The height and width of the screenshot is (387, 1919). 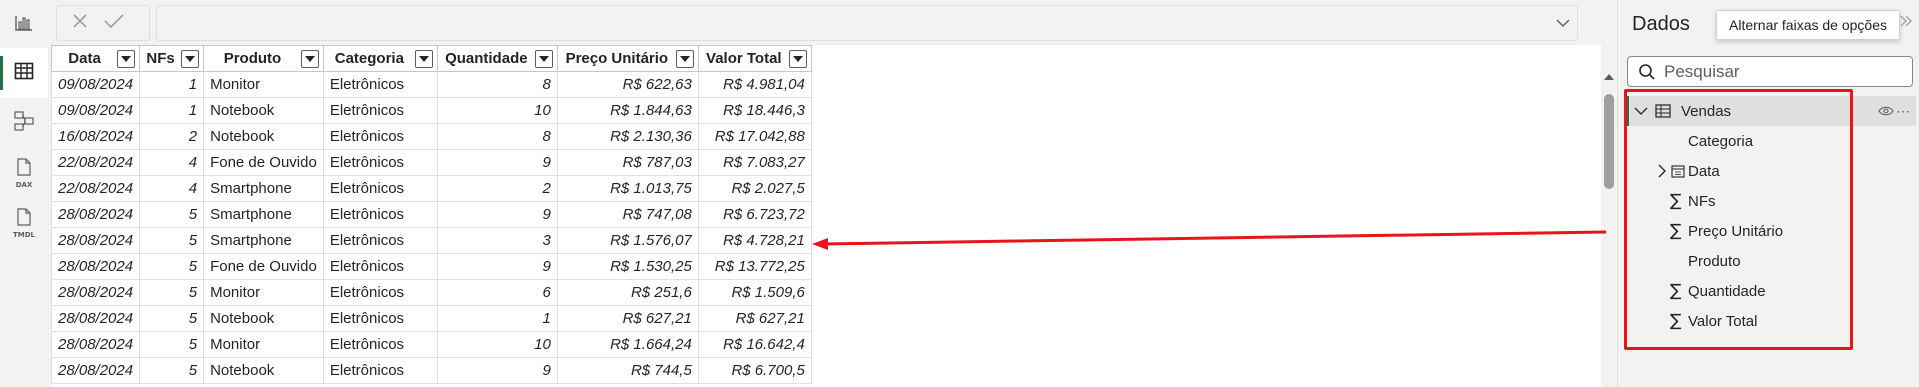 I want to click on field-item-produto: Produto, so click(x=1771, y=261).